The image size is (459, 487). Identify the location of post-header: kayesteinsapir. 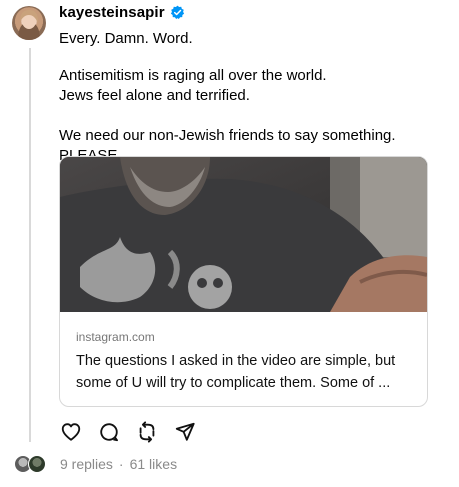
(122, 12).